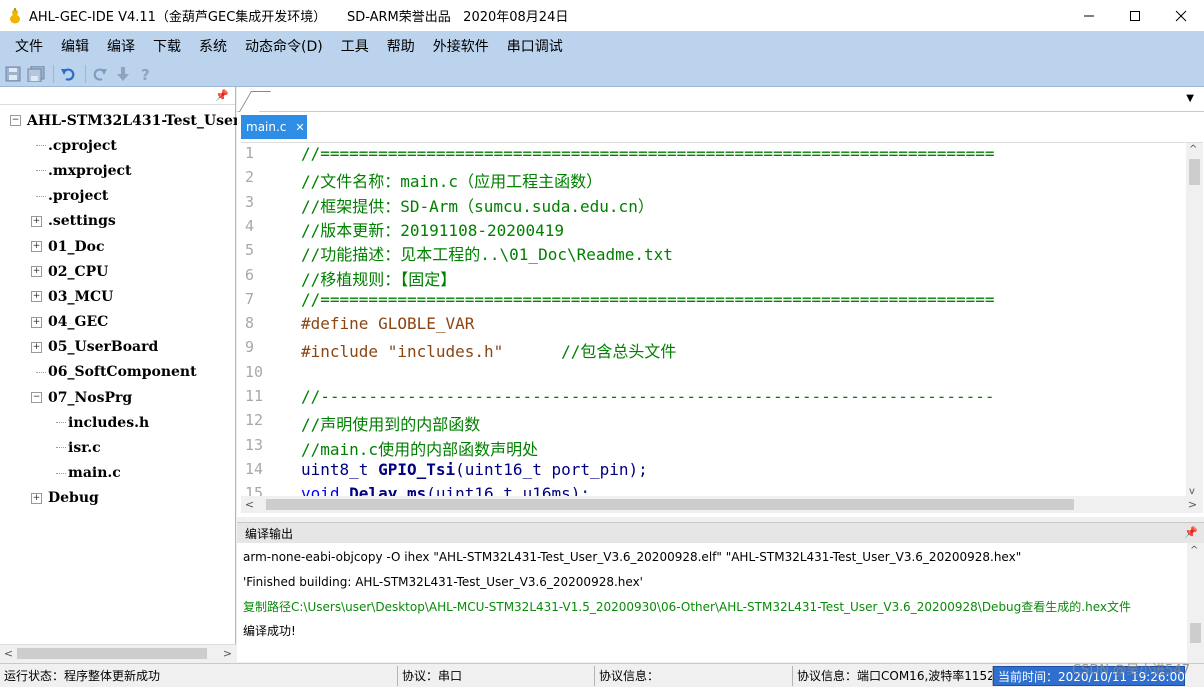  What do you see at coordinates (254, 420) in the screenshot?
I see `line-number: 12` at bounding box center [254, 420].